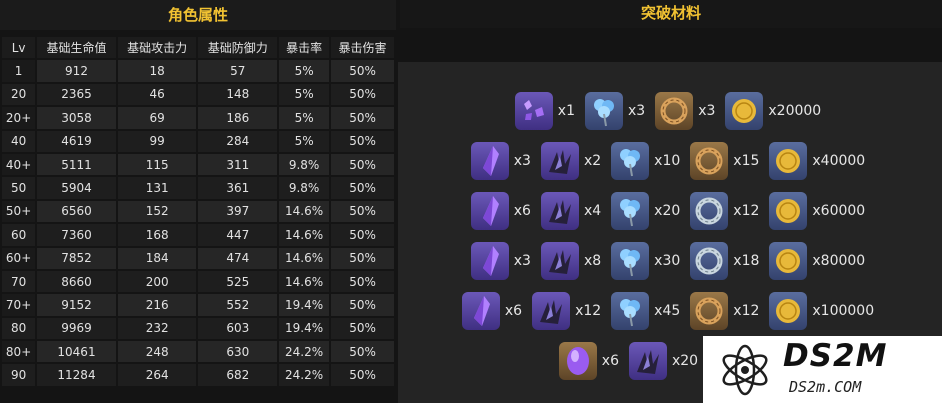  Describe the element at coordinates (19, 118) in the screenshot. I see `level-cell: 20+` at that location.